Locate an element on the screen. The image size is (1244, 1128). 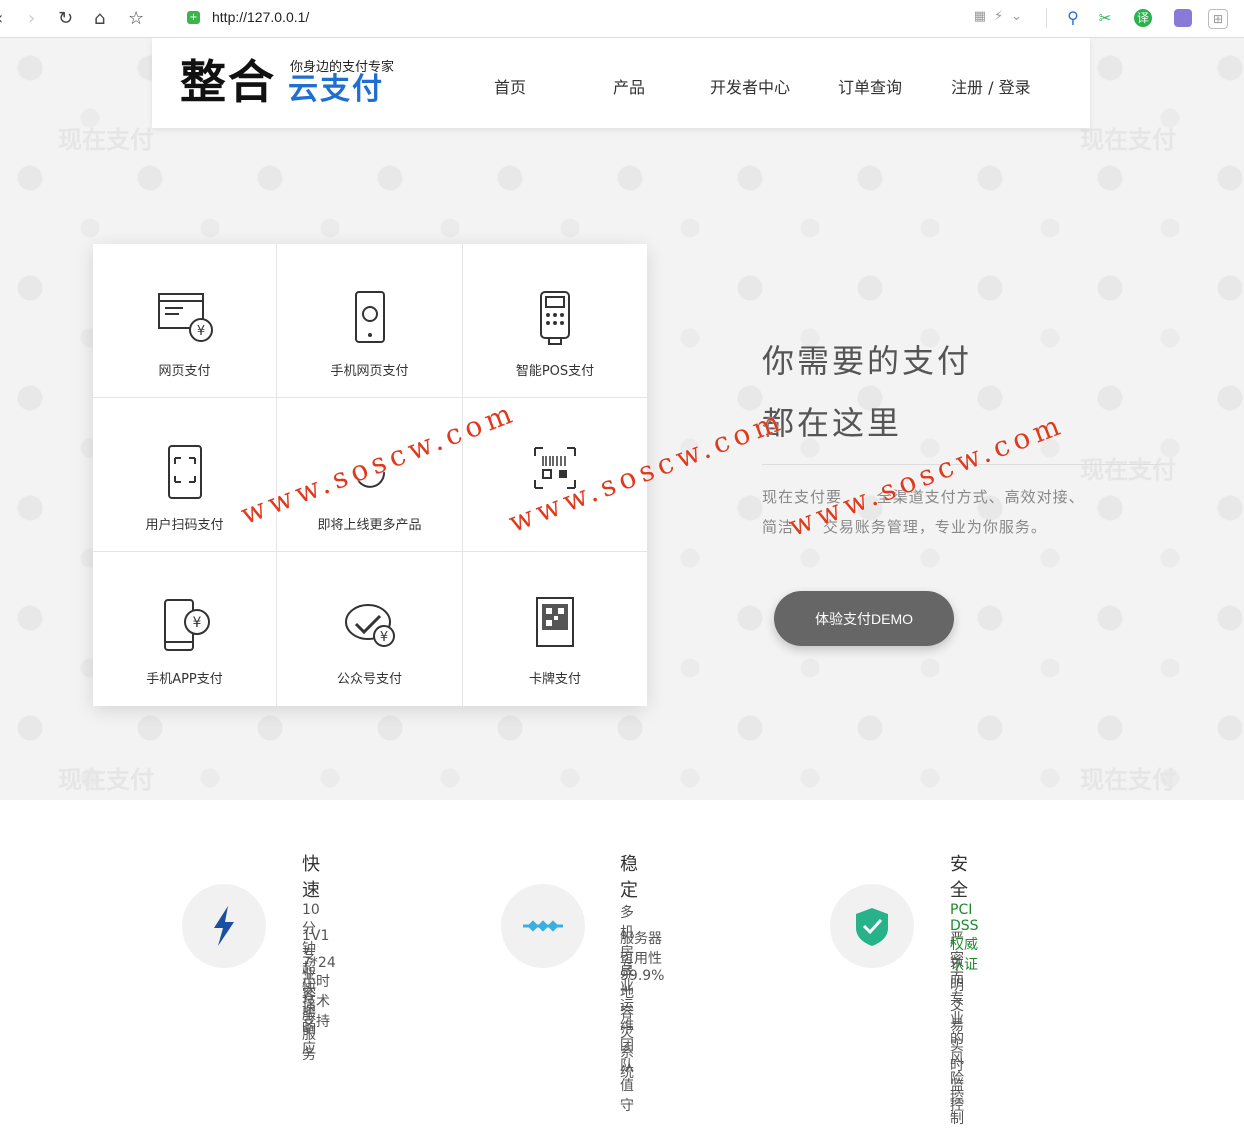
scissors-icon: ✂ is located at coordinates (1105, 18).